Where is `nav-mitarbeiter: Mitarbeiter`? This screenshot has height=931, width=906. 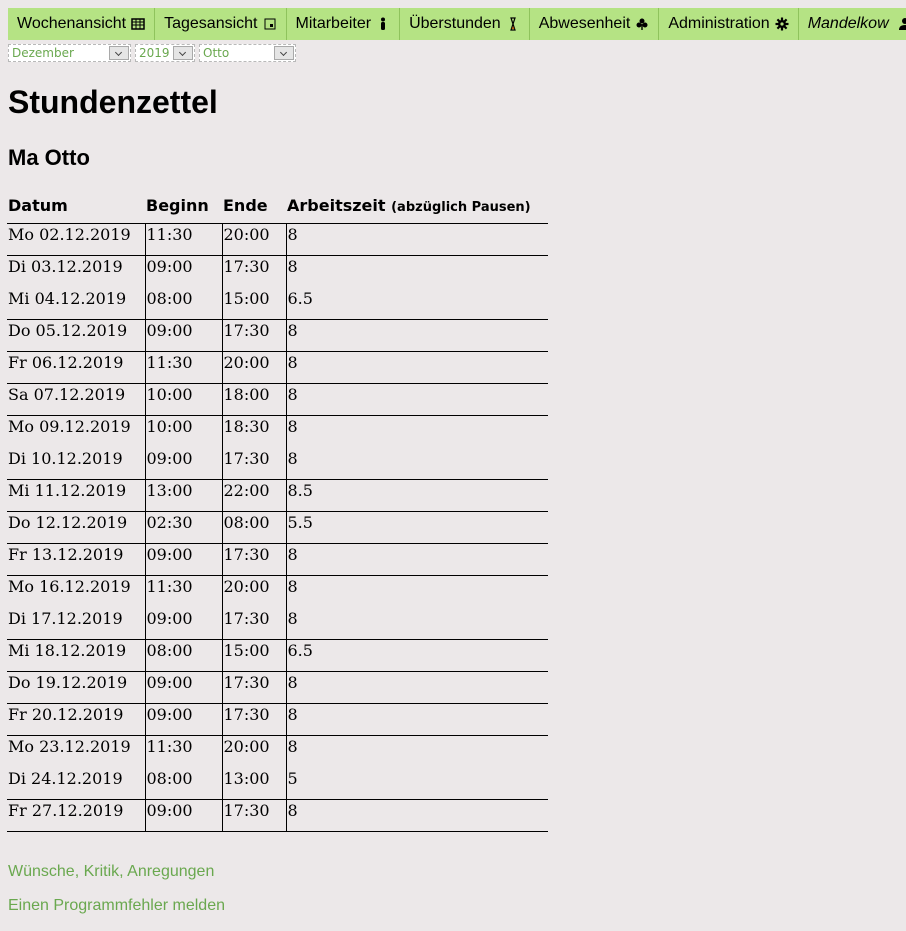
nav-mitarbeiter: Mitarbeiter is located at coordinates (344, 24).